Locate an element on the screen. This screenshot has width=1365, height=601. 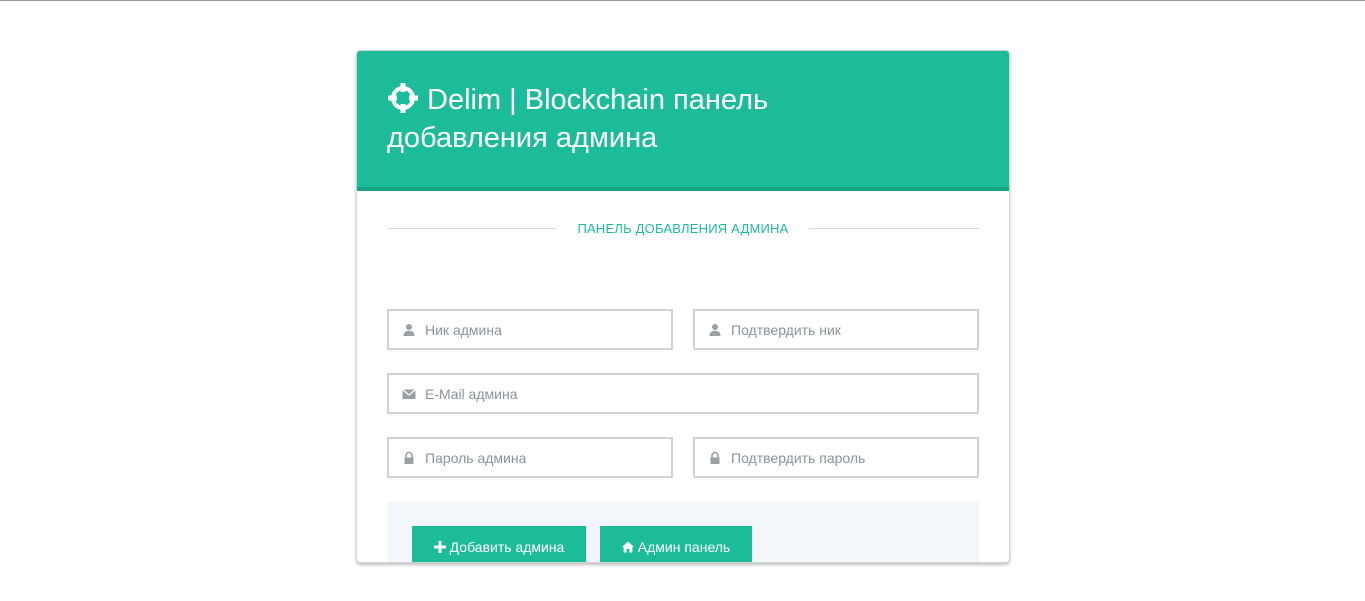
nick-field is located at coordinates (530, 329).